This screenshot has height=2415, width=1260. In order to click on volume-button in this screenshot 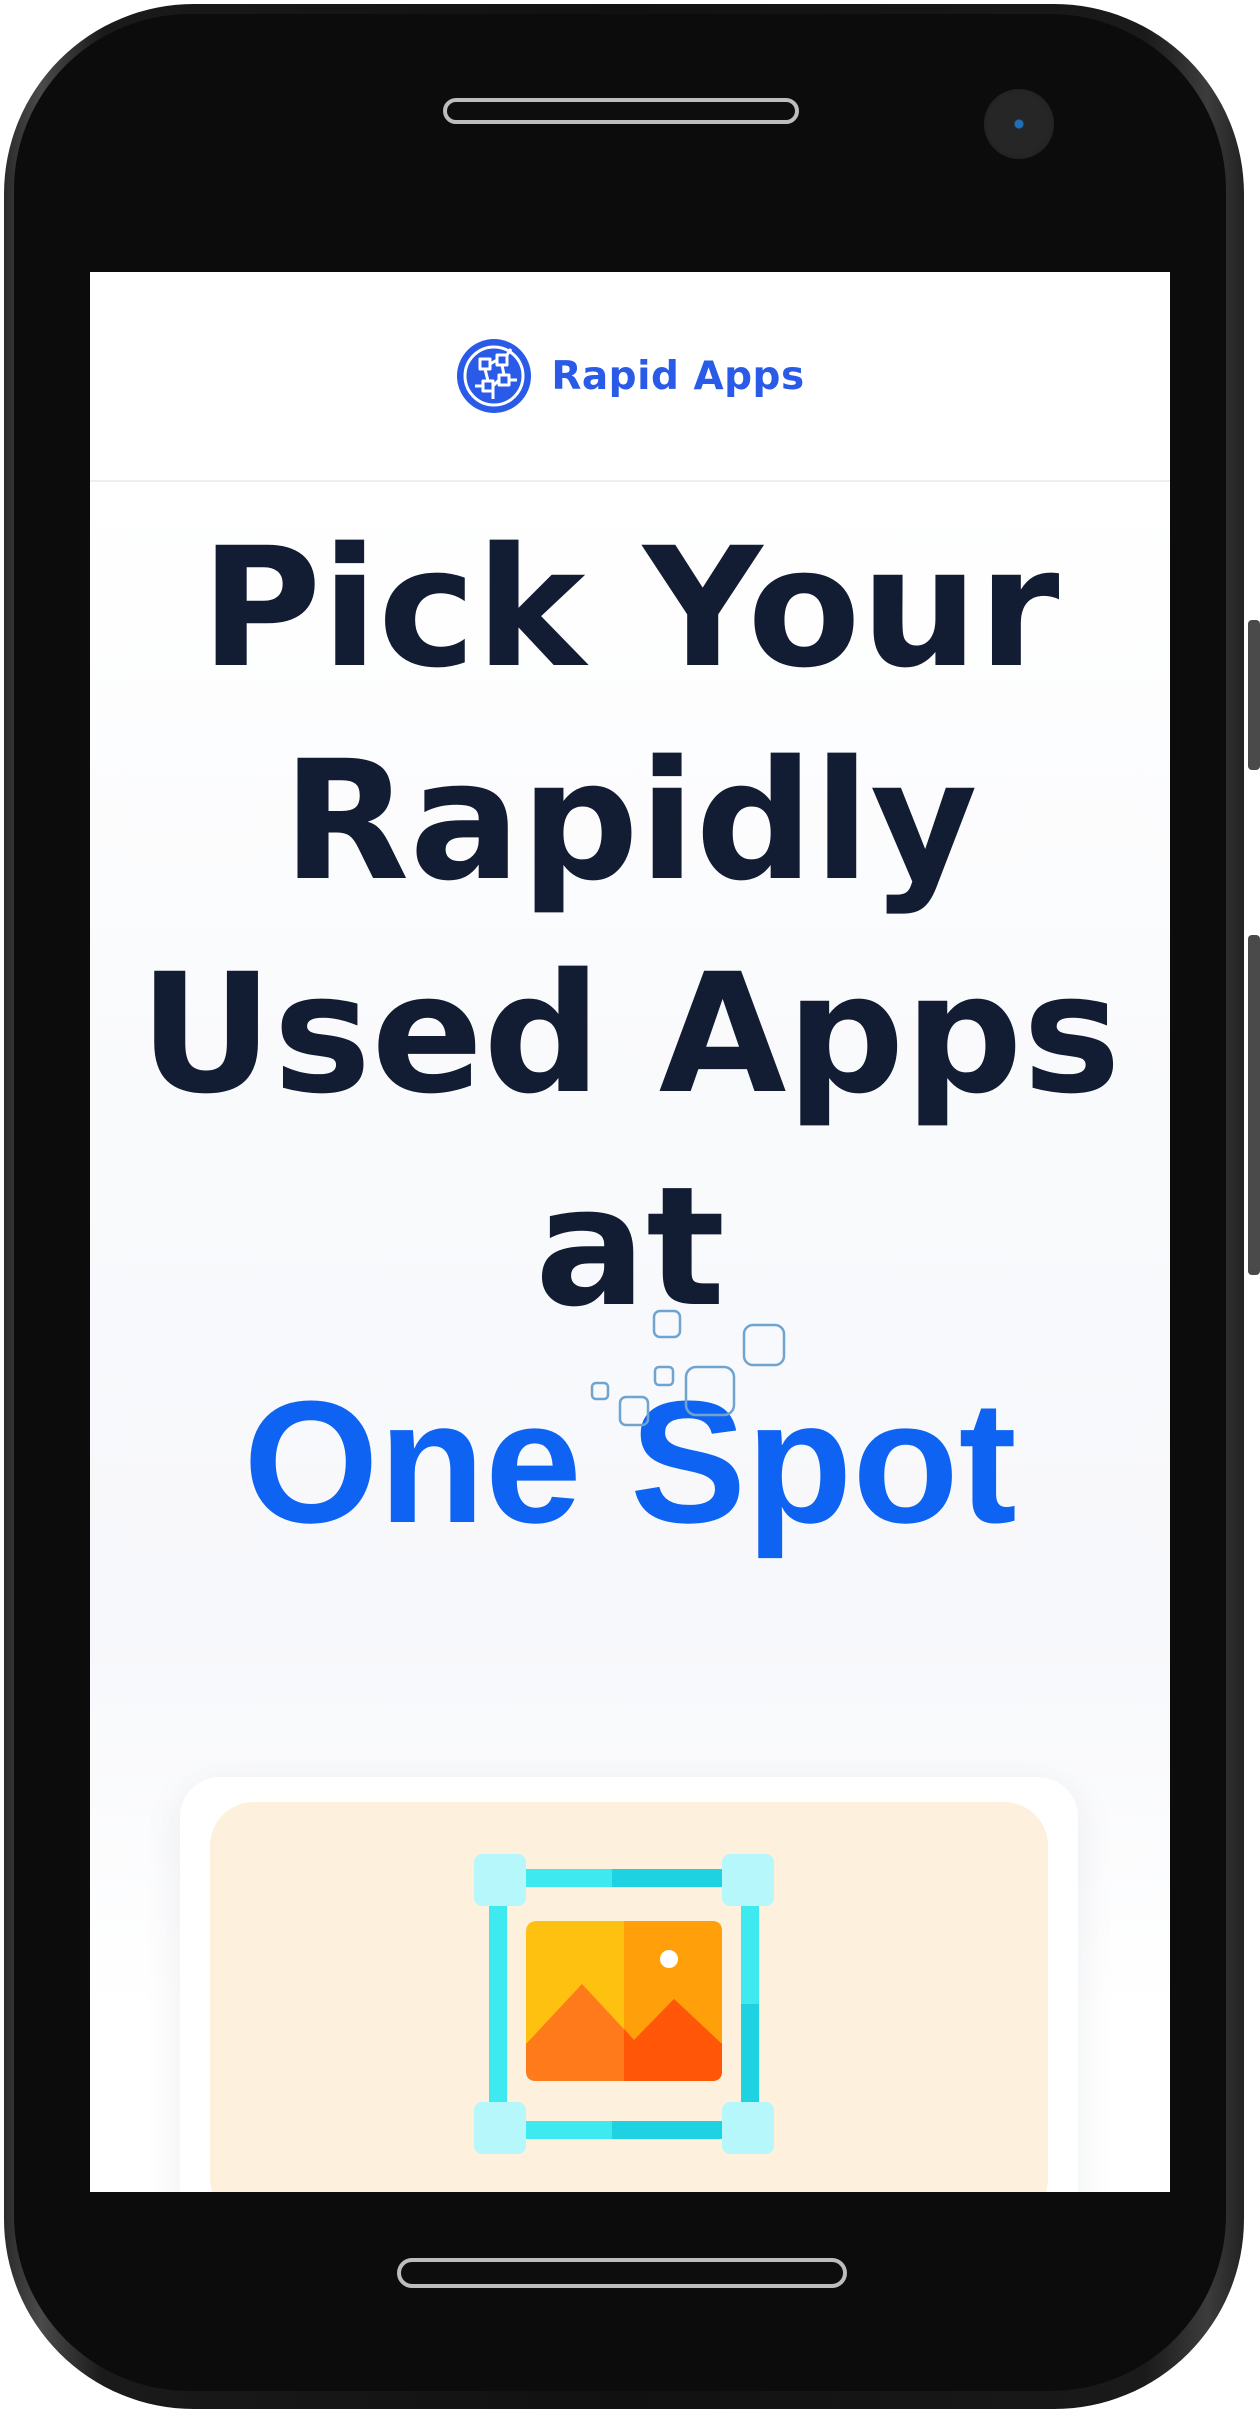, I will do `click(1254, 695)`.